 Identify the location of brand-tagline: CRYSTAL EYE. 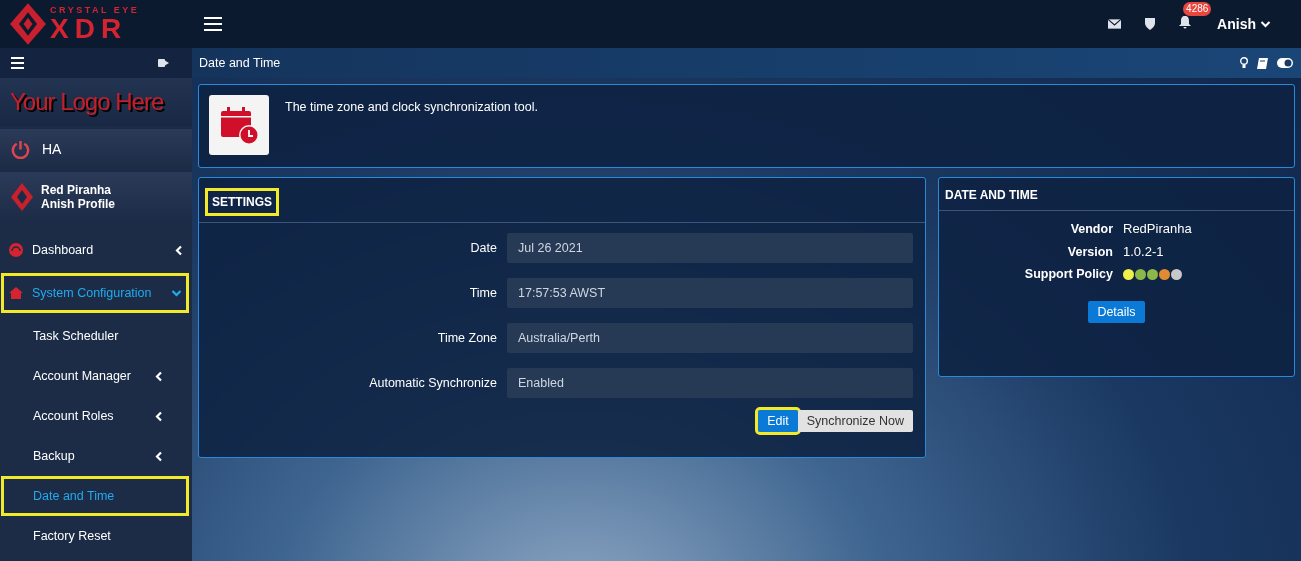
(95, 10).